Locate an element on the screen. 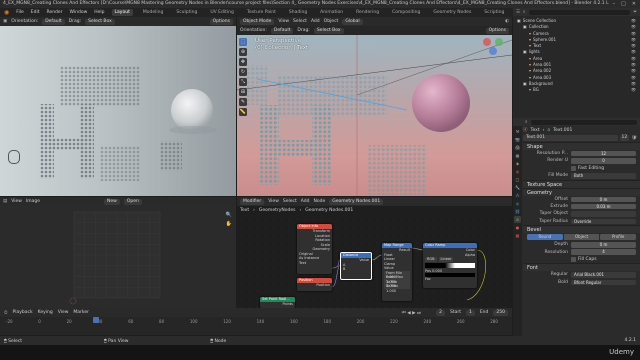 This screenshot has height=360, width=640. timeline-menu-marker: Marker is located at coordinates (81, 312).